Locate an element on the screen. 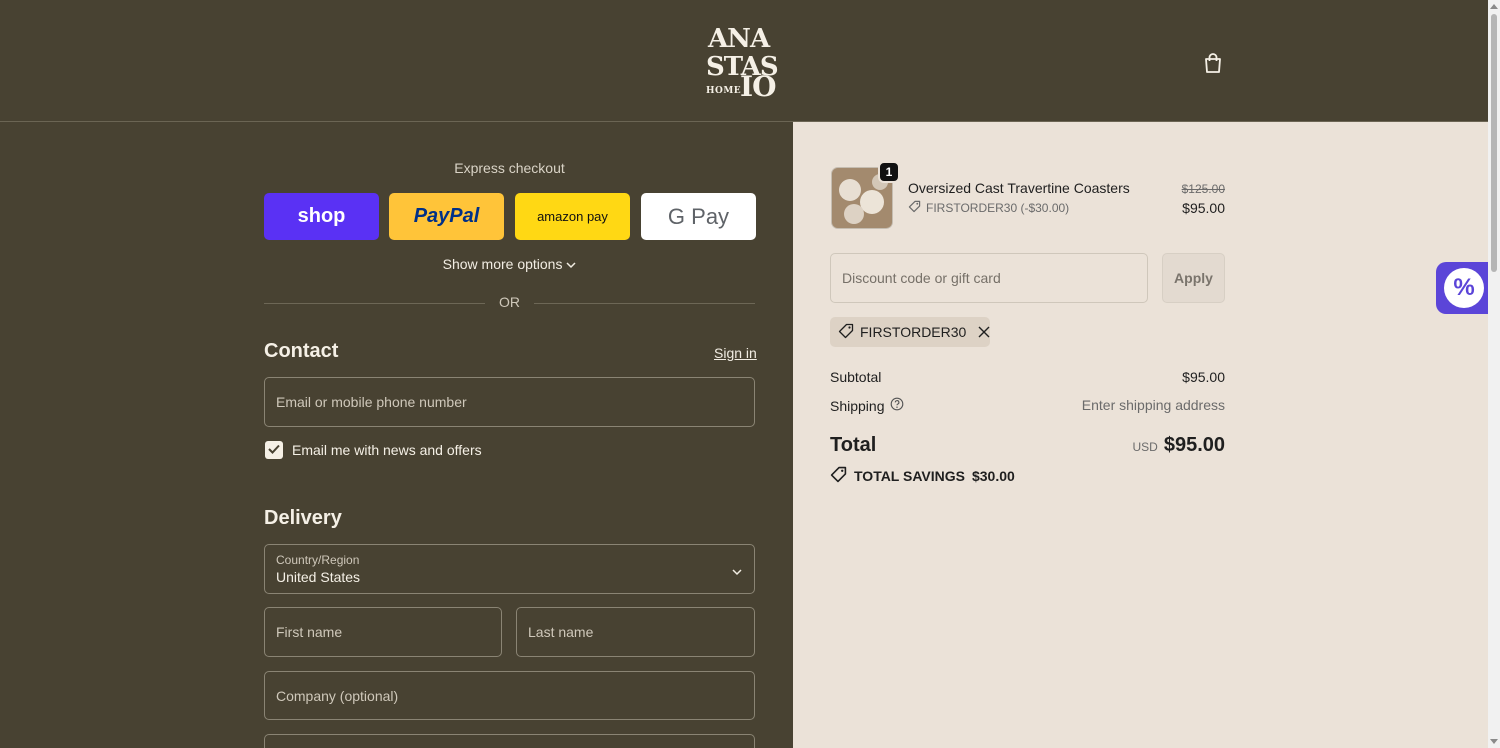 This screenshot has height=748, width=1500. savings-value: $30.00 is located at coordinates (993, 476).